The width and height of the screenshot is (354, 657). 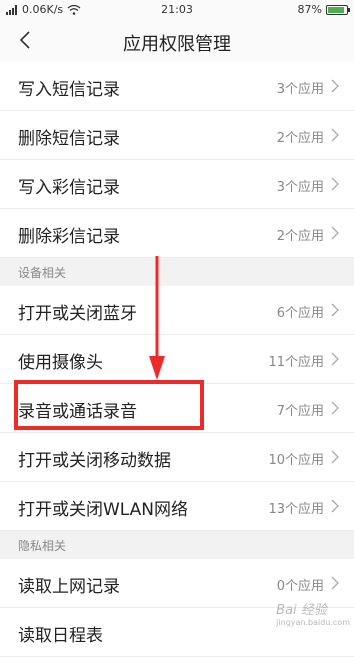 I want to click on watermark: Bai 经验 jingyan.baidu.com, so click(x=313, y=613).